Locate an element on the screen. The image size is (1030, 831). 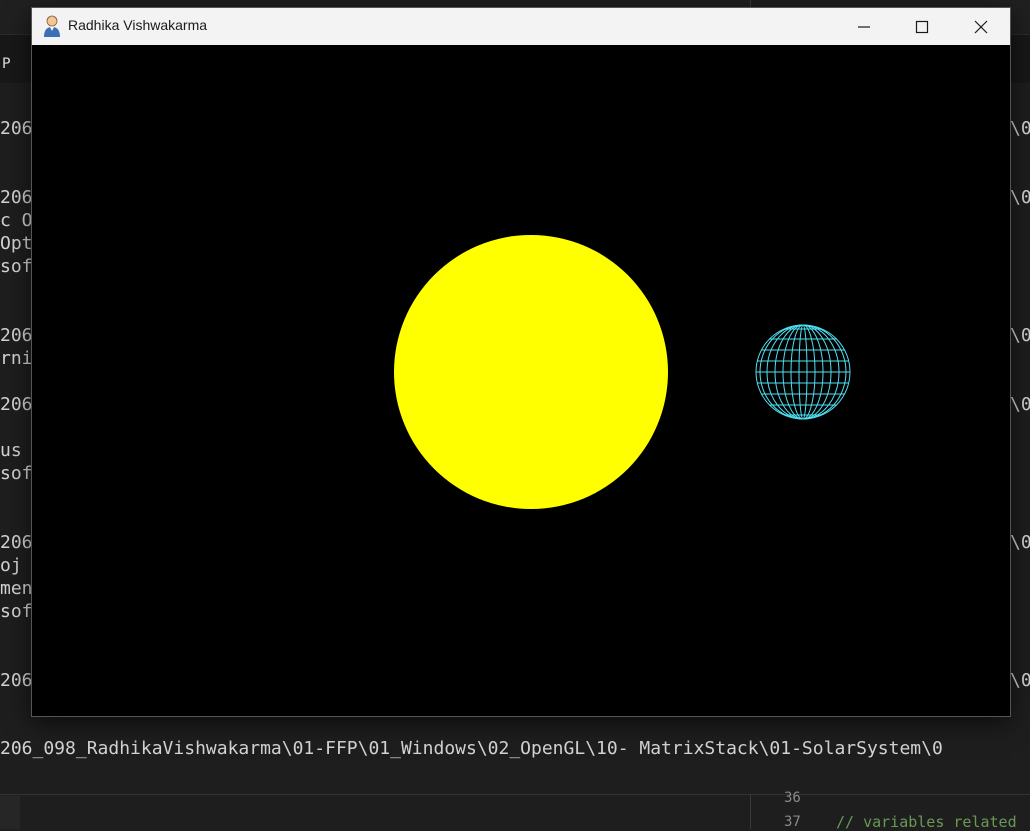
solar-system-scene is located at coordinates (622, 372).